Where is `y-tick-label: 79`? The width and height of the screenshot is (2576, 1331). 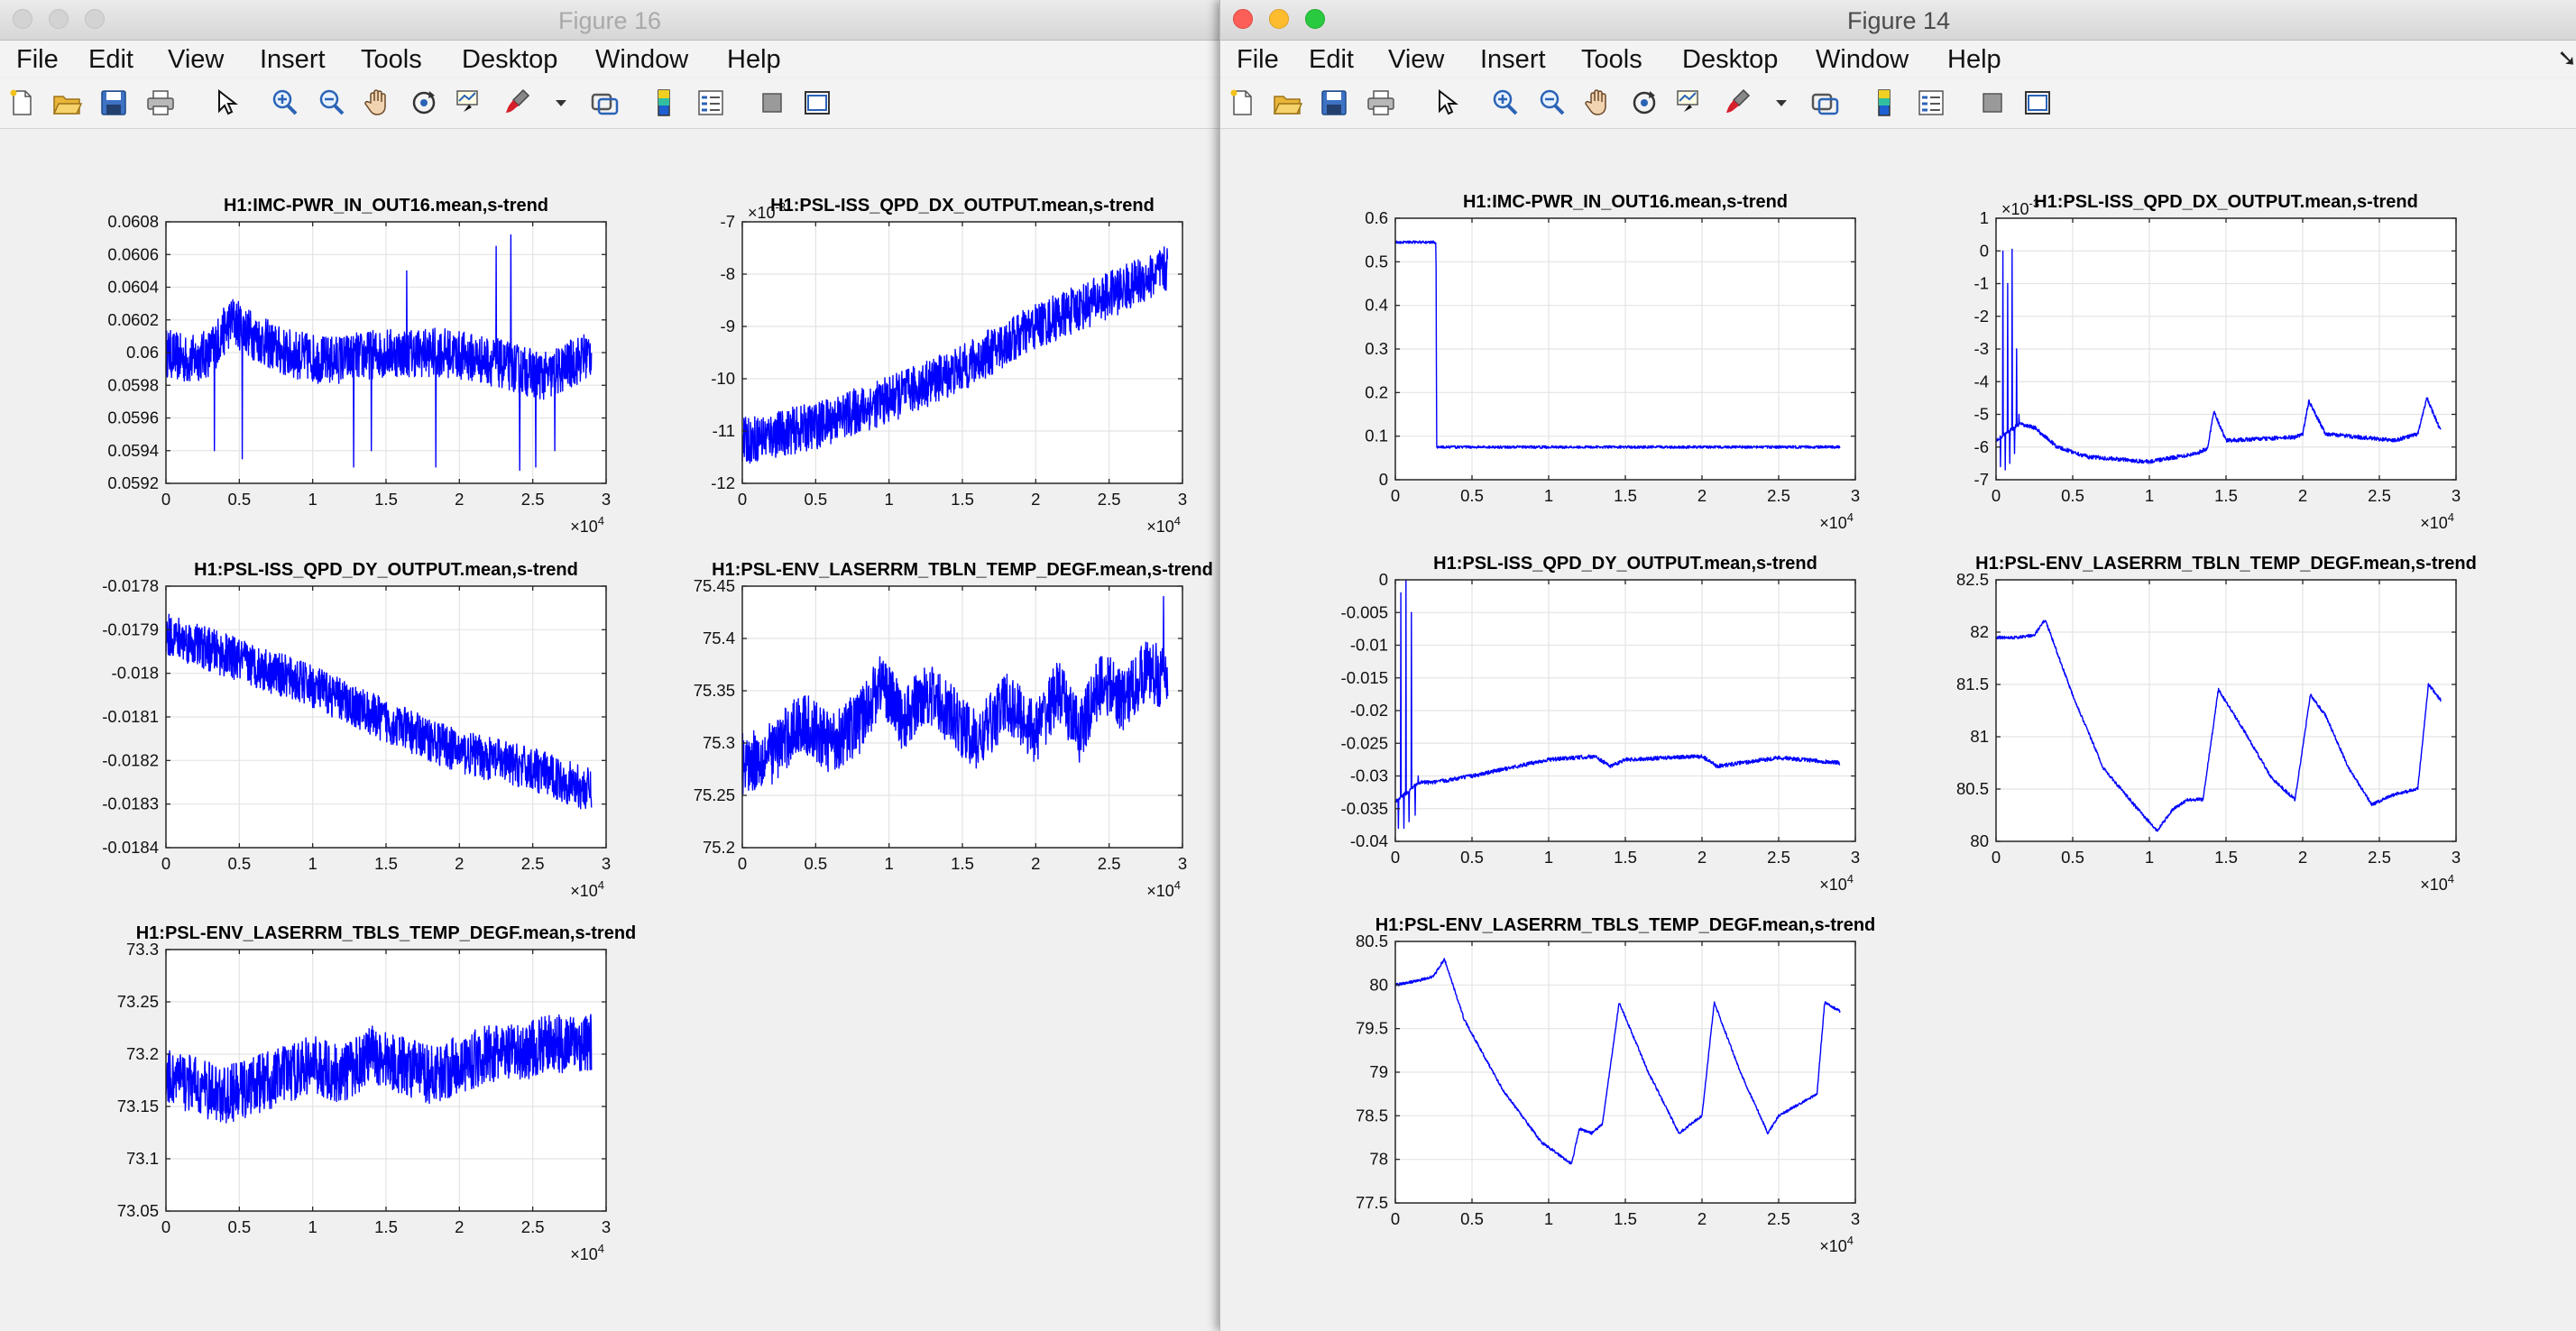 y-tick-label: 79 is located at coordinates (1379, 1071).